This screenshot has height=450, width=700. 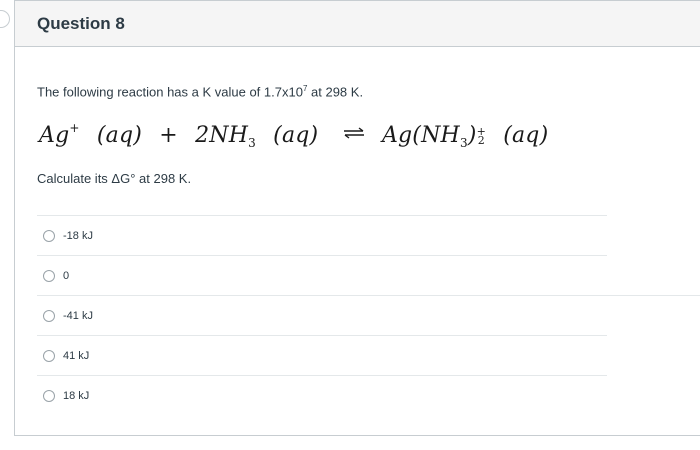 I want to click on question-header: Question 8, so click(x=357, y=24).